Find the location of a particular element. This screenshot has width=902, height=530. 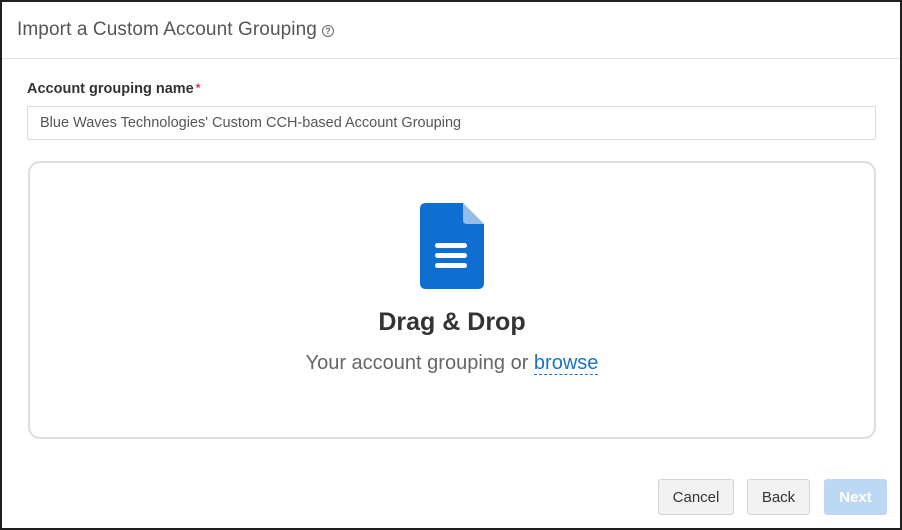

required-mark: * is located at coordinates (198, 88).